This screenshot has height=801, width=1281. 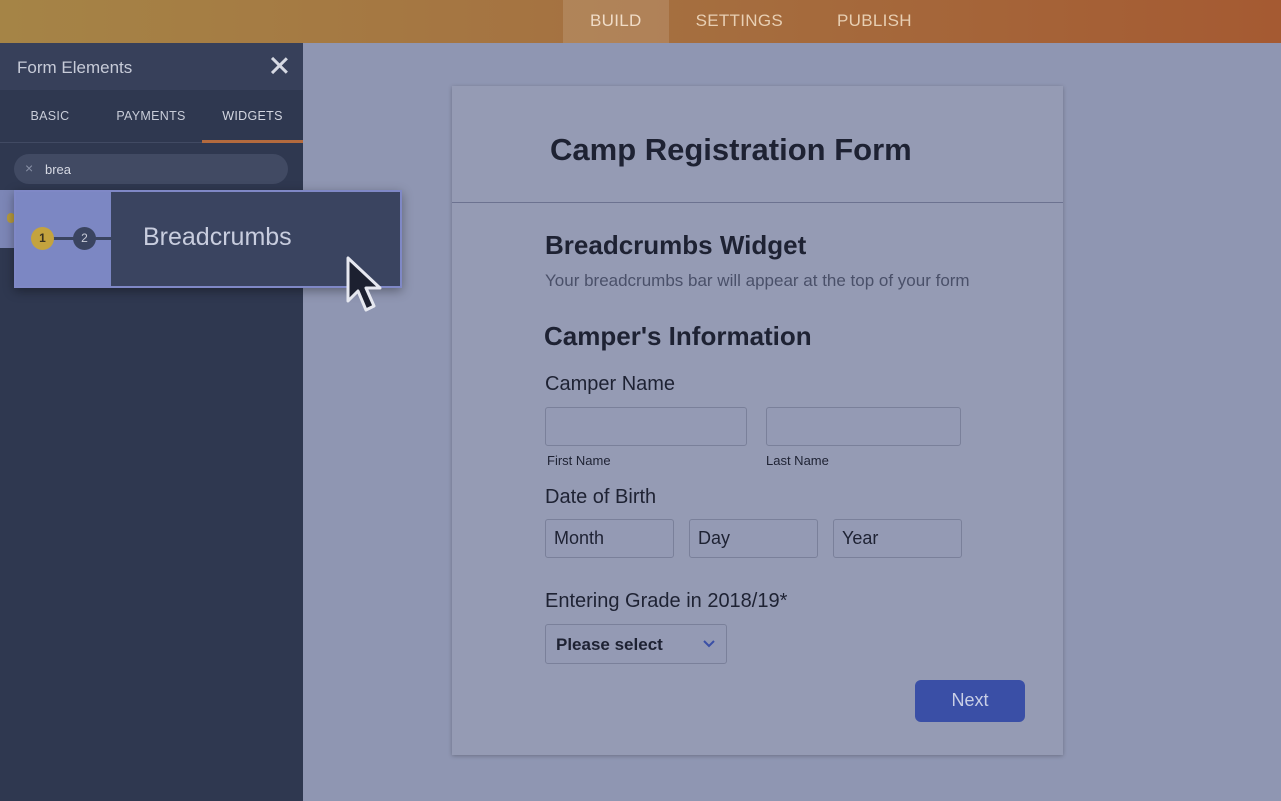 What do you see at coordinates (279, 65) in the screenshot?
I see `close-icon` at bounding box center [279, 65].